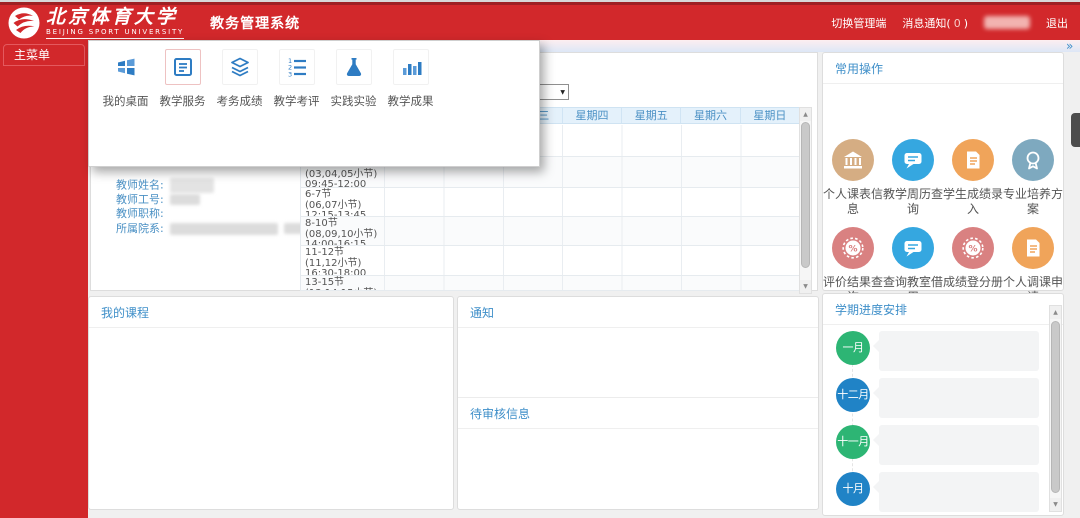  What do you see at coordinates (115, 33) in the screenshot?
I see `university-name-en: BEIJING SPORT UNIVERSITY` at bounding box center [115, 33].